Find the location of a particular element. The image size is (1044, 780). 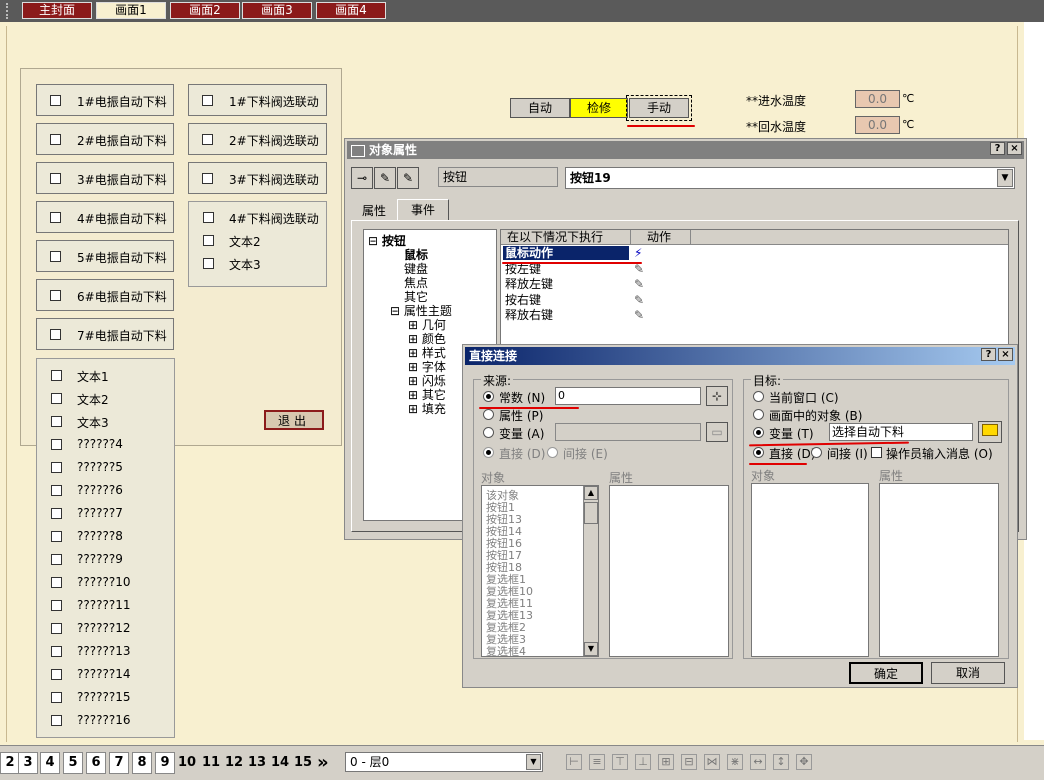

tab-properties: 属性 is located at coordinates (374, 211).